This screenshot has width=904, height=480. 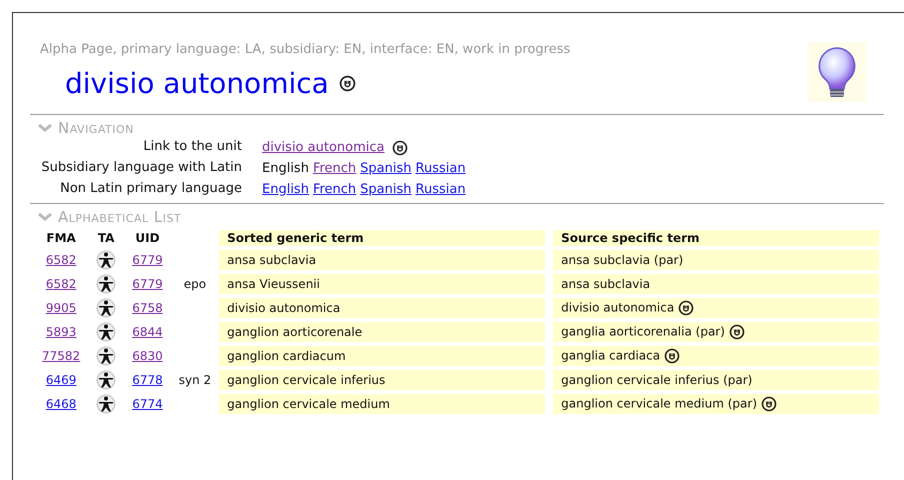 I want to click on column-header: Sorted generic term, so click(x=382, y=238).